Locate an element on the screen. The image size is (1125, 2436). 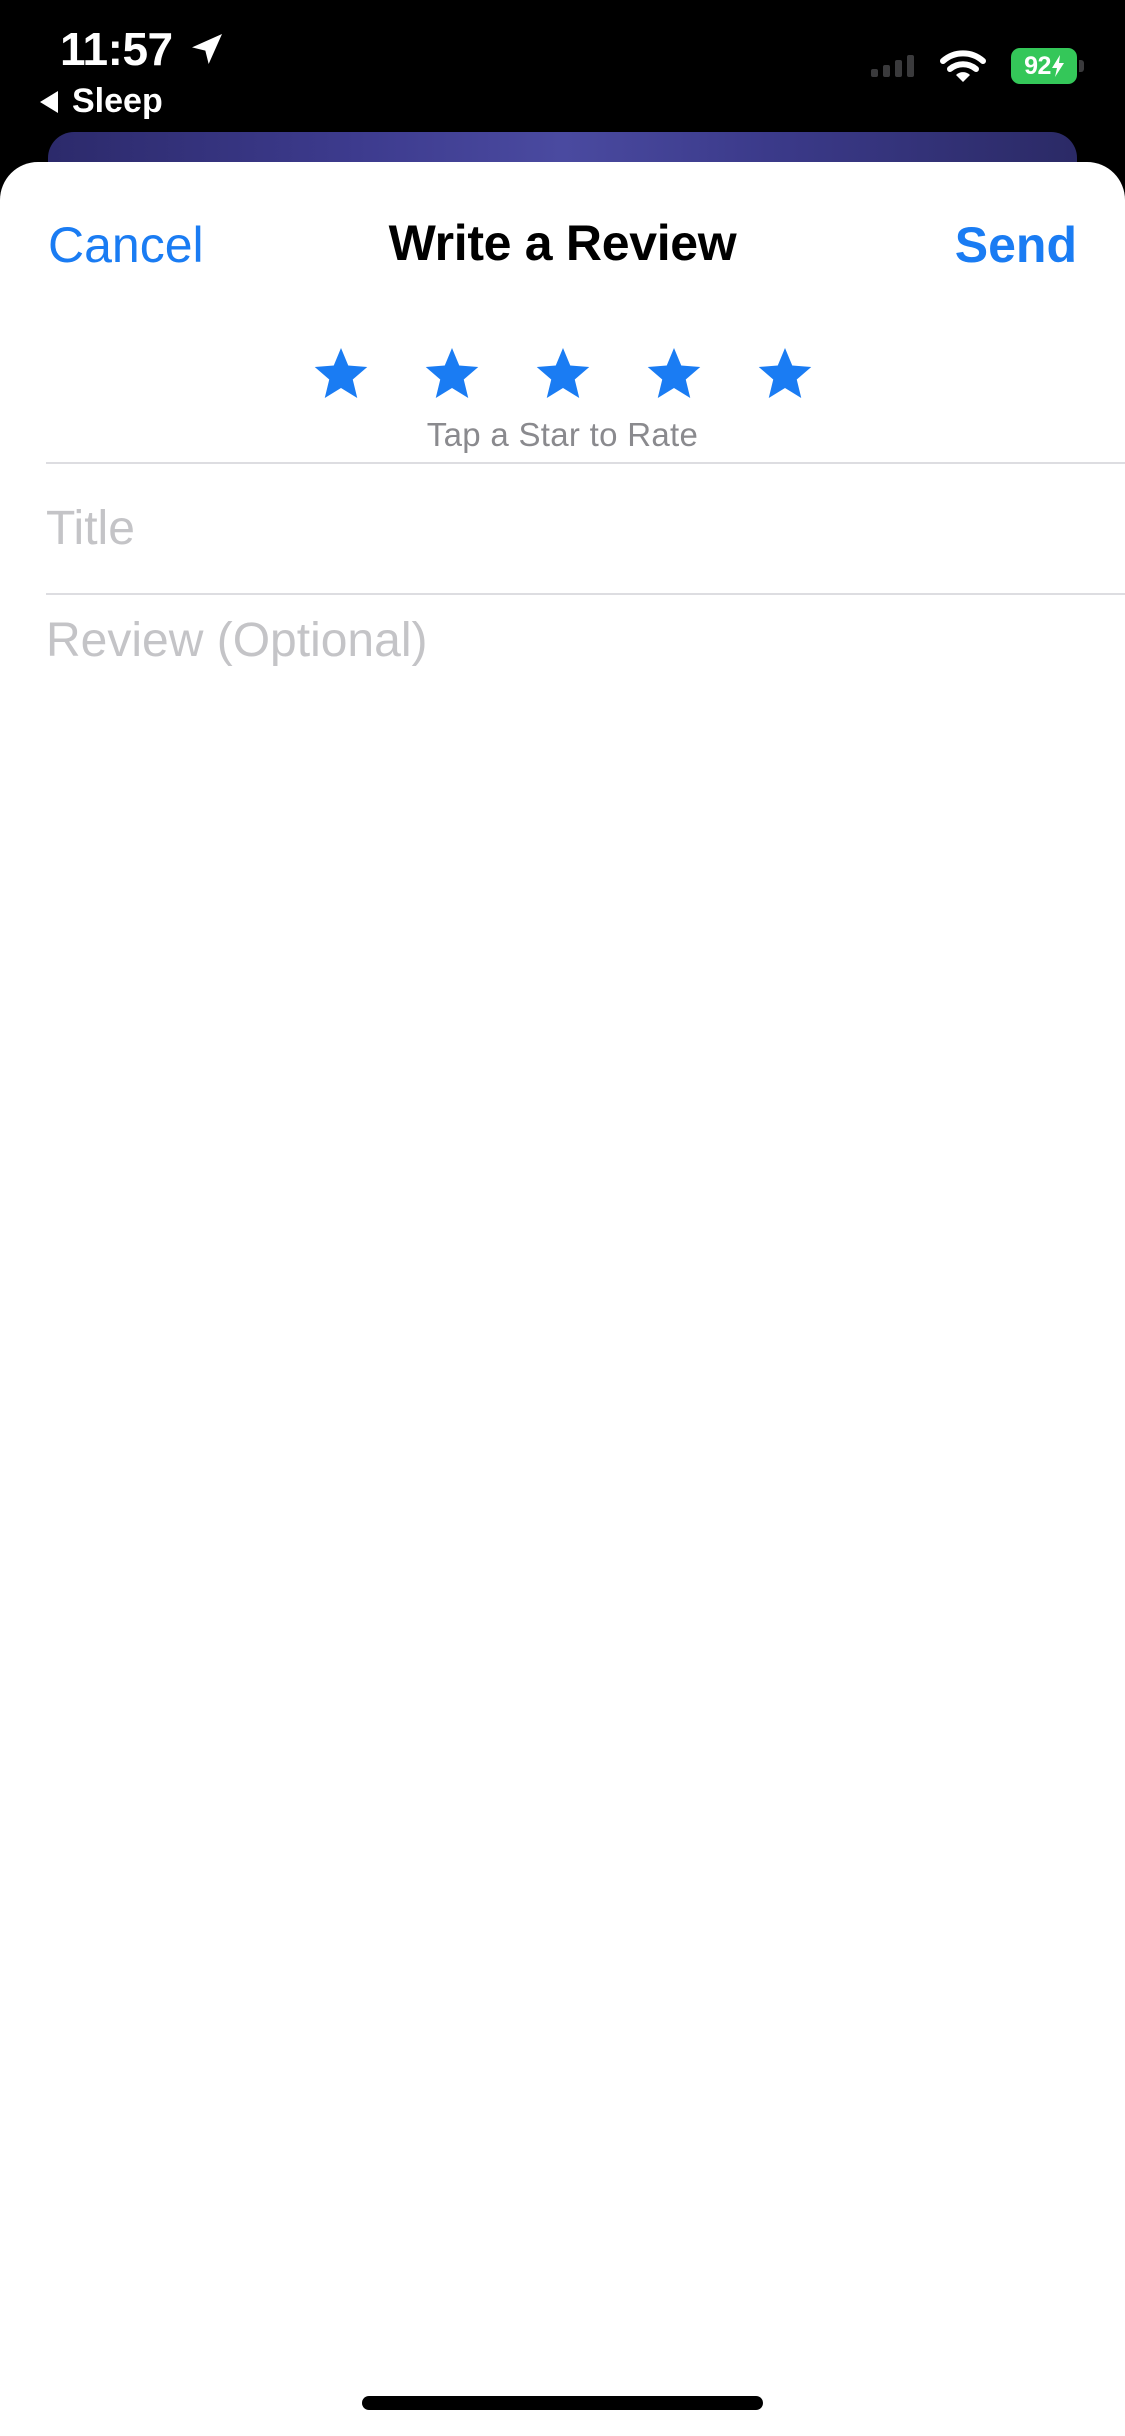
status-indicators: 92 is located at coordinates (978, 66).